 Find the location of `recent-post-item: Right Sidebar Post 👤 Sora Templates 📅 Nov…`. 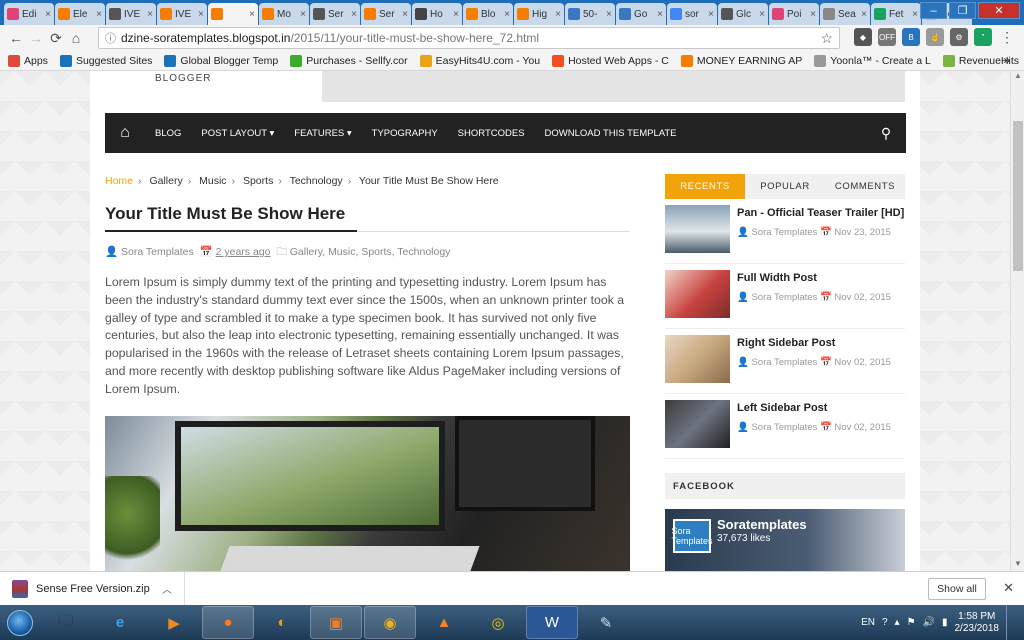

recent-post-item: Right Sidebar Post 👤 Sora Templates 📅 Nov… is located at coordinates (785, 361).